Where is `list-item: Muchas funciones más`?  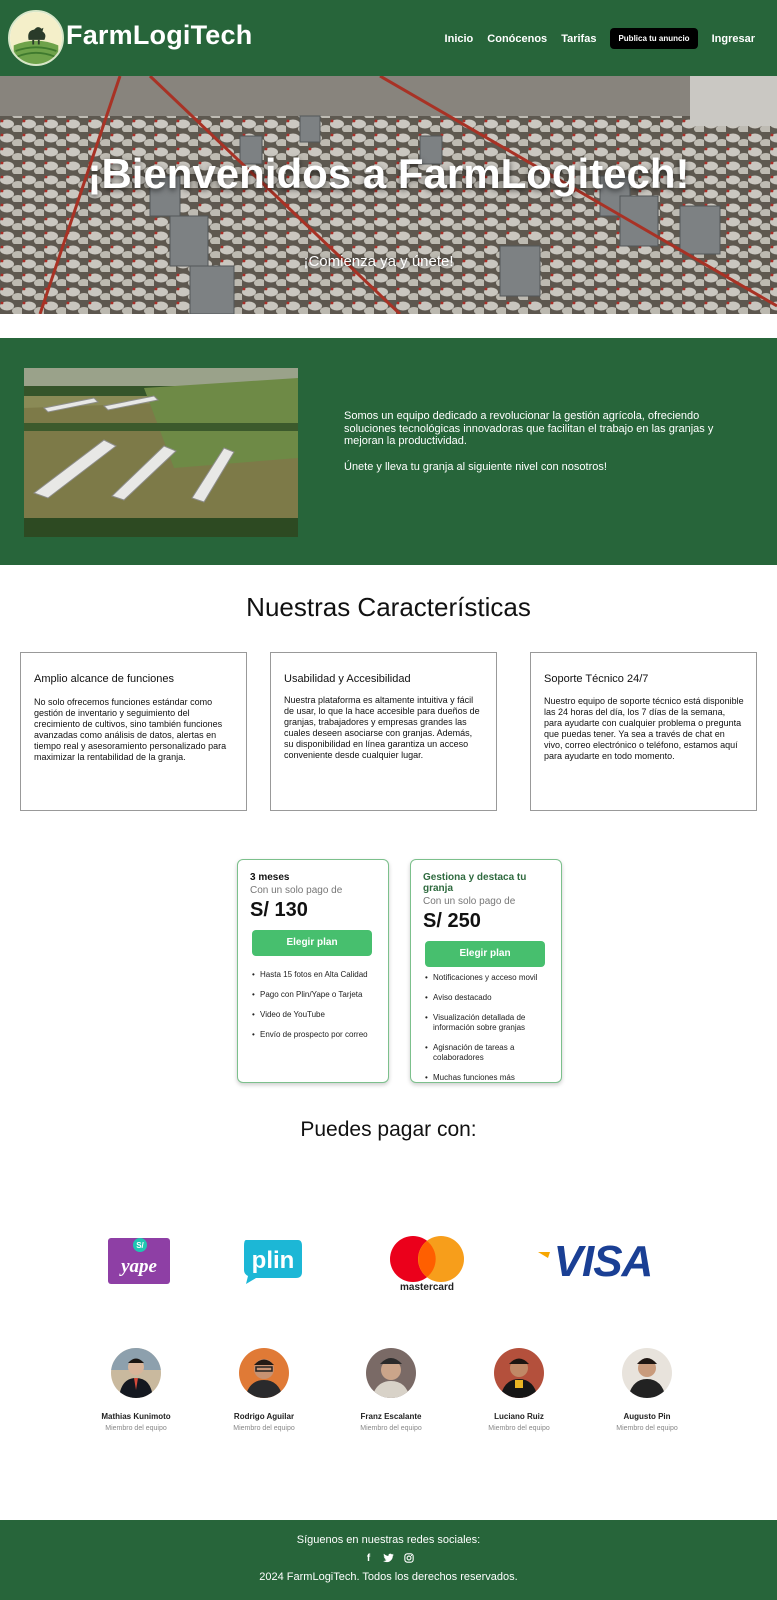
list-item: Muchas funciones más is located at coordinates (486, 1078).